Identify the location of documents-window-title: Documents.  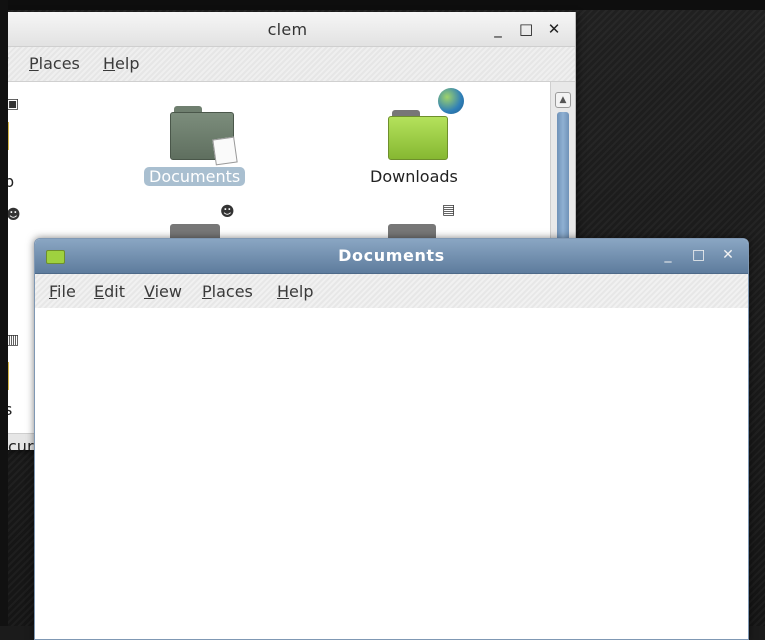
(391, 255).